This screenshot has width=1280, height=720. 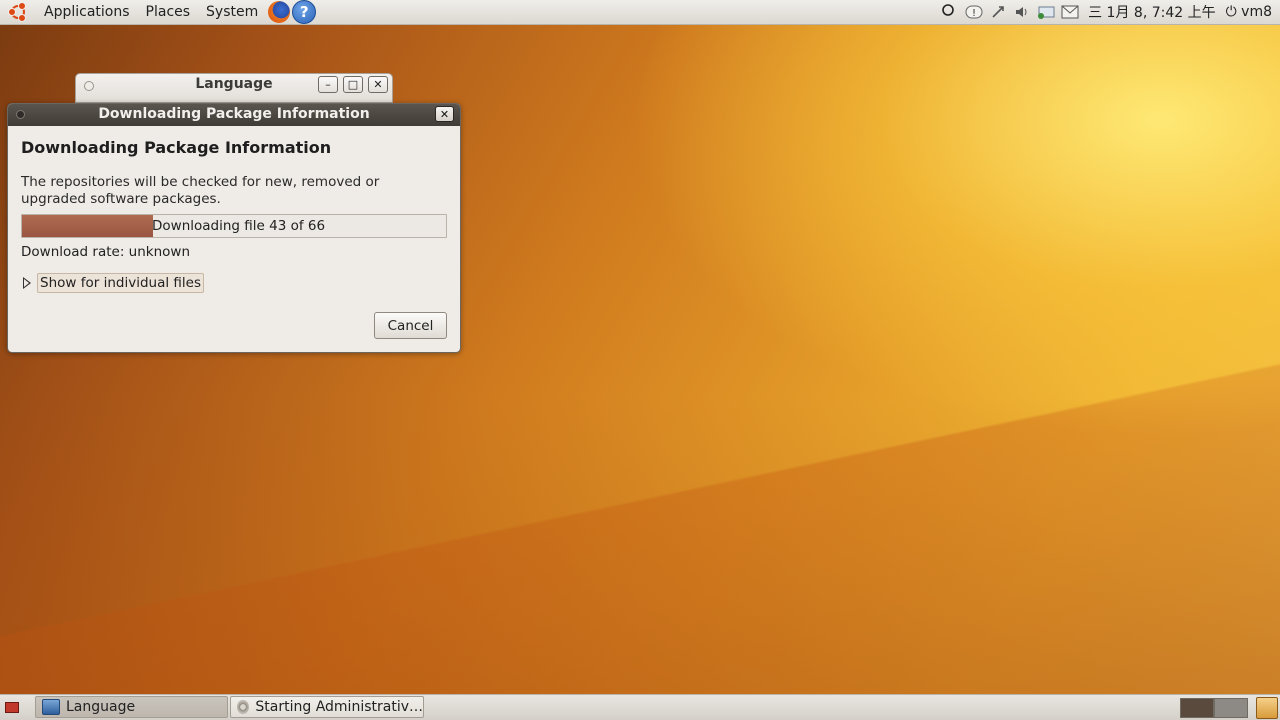 What do you see at coordinates (18, 12) in the screenshot?
I see `ubuntu-logo-icon` at bounding box center [18, 12].